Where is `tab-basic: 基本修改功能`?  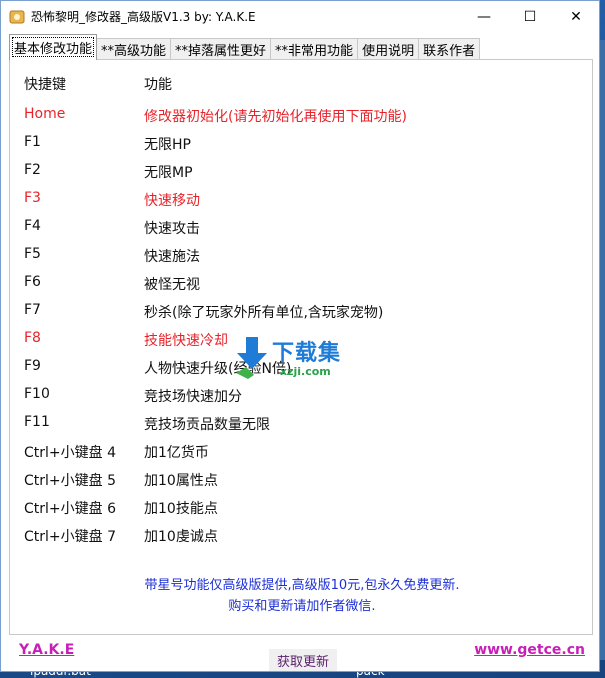 tab-basic: 基本修改功能 is located at coordinates (53, 47).